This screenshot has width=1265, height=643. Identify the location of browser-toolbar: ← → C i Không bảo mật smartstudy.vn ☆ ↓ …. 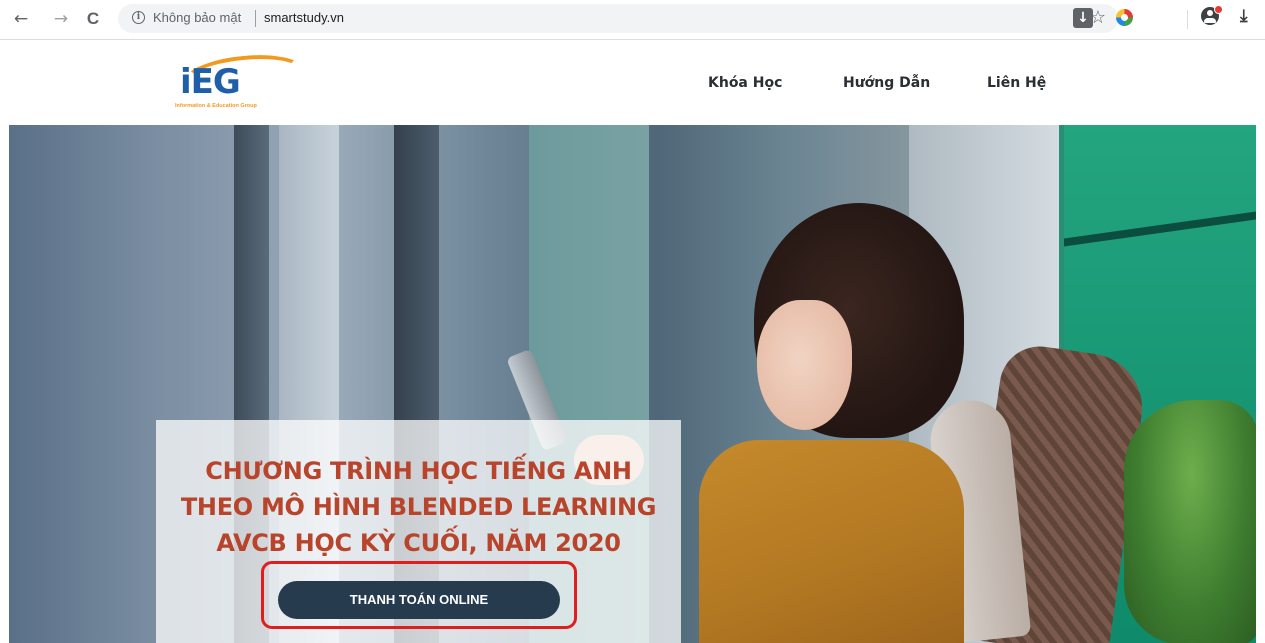
(632, 20).